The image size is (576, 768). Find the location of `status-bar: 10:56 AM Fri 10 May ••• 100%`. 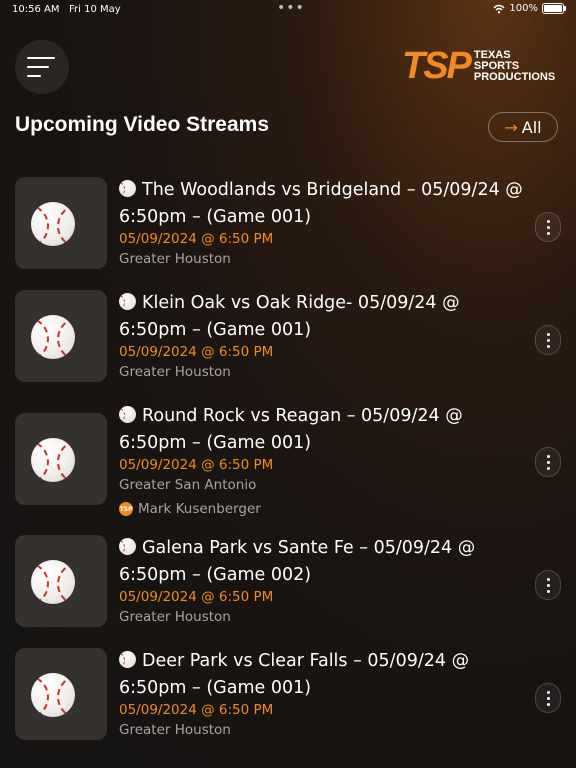

status-bar: 10:56 AM Fri 10 May ••• 100% is located at coordinates (288, 10).